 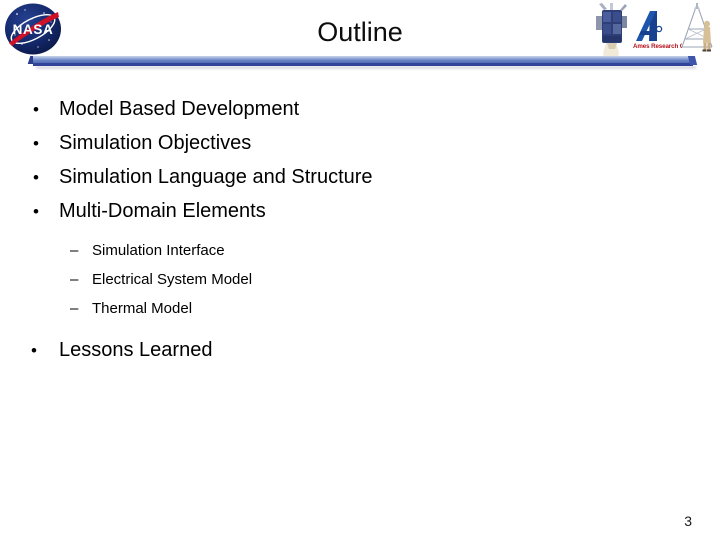 I want to click on outline-item: • Multi-Domain Elements, so click(x=360, y=211).